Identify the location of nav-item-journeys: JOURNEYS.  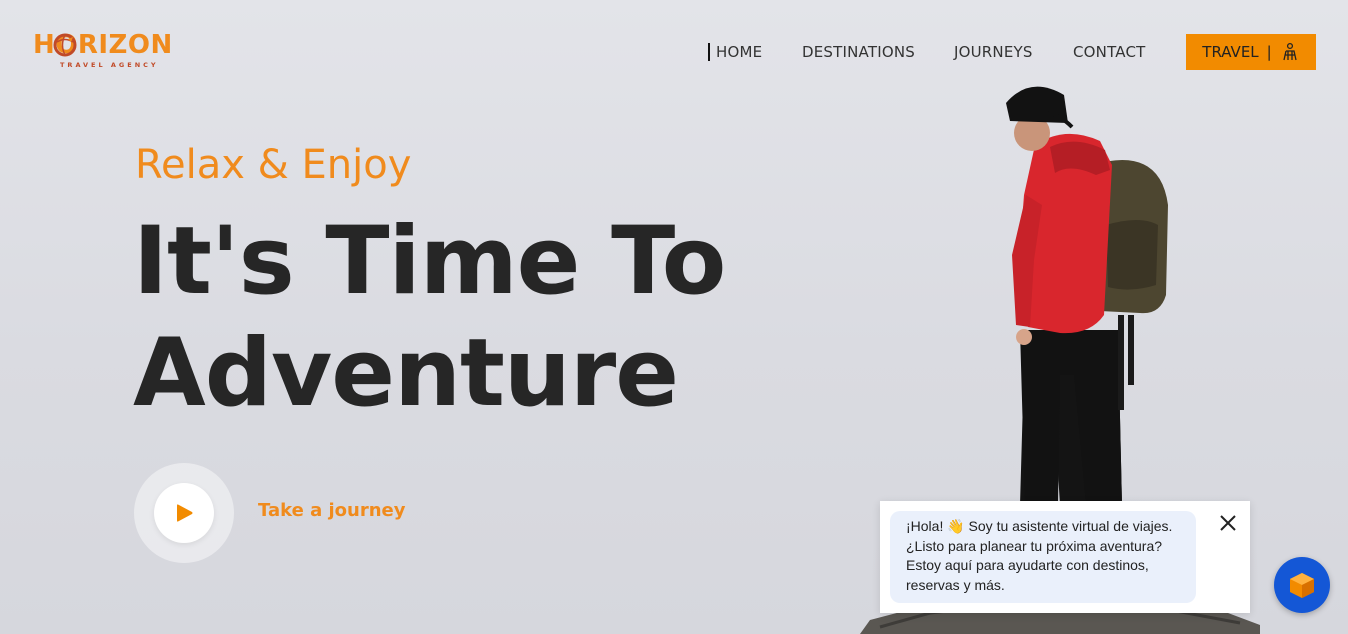
(993, 52).